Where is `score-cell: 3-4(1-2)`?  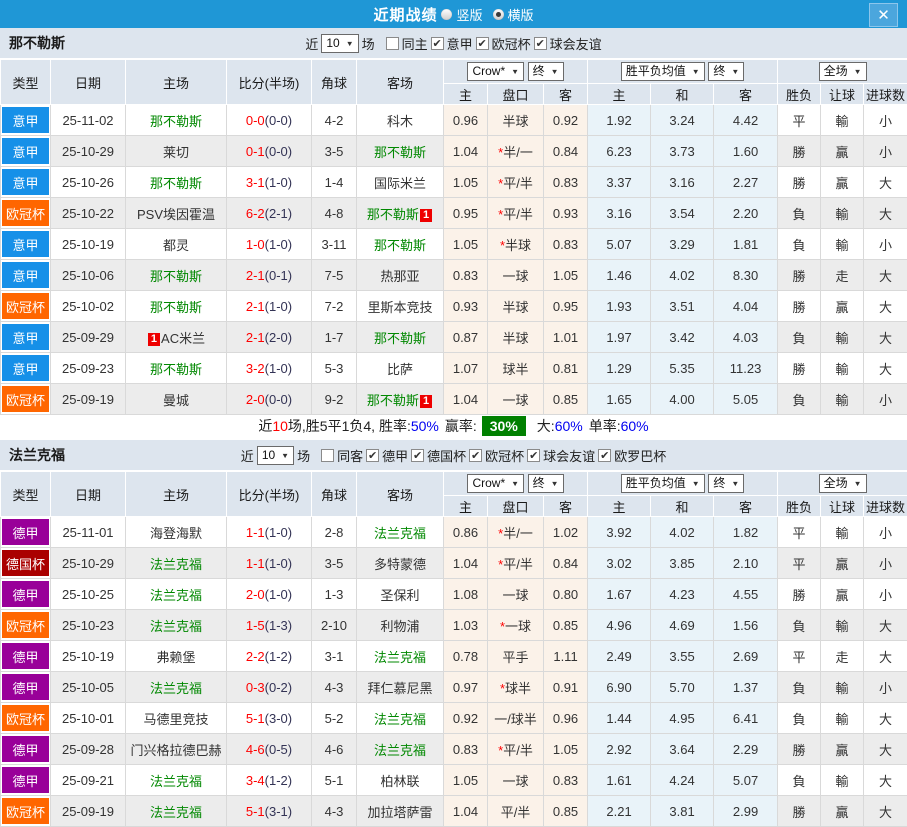
score-cell: 3-4(1-2) is located at coordinates (269, 780).